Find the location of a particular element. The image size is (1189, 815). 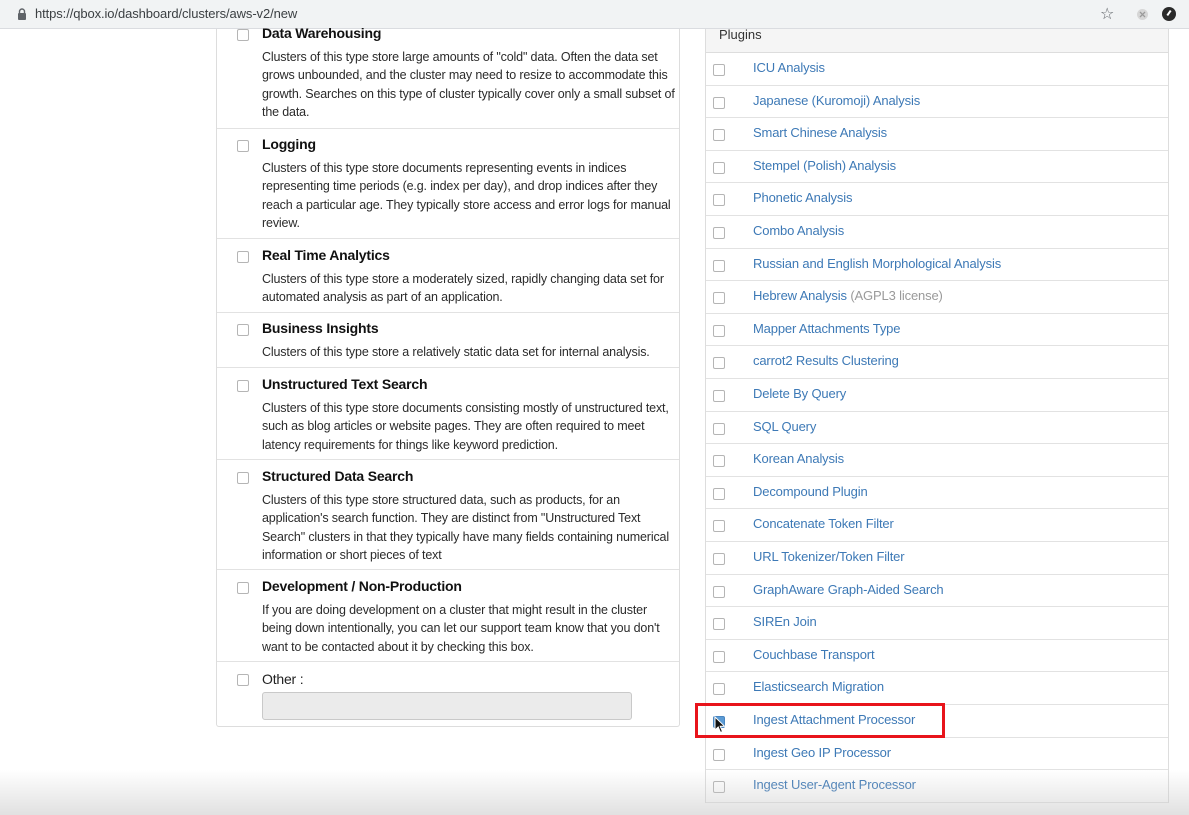

plugin-row: Korean Analysis is located at coordinates (937, 460).